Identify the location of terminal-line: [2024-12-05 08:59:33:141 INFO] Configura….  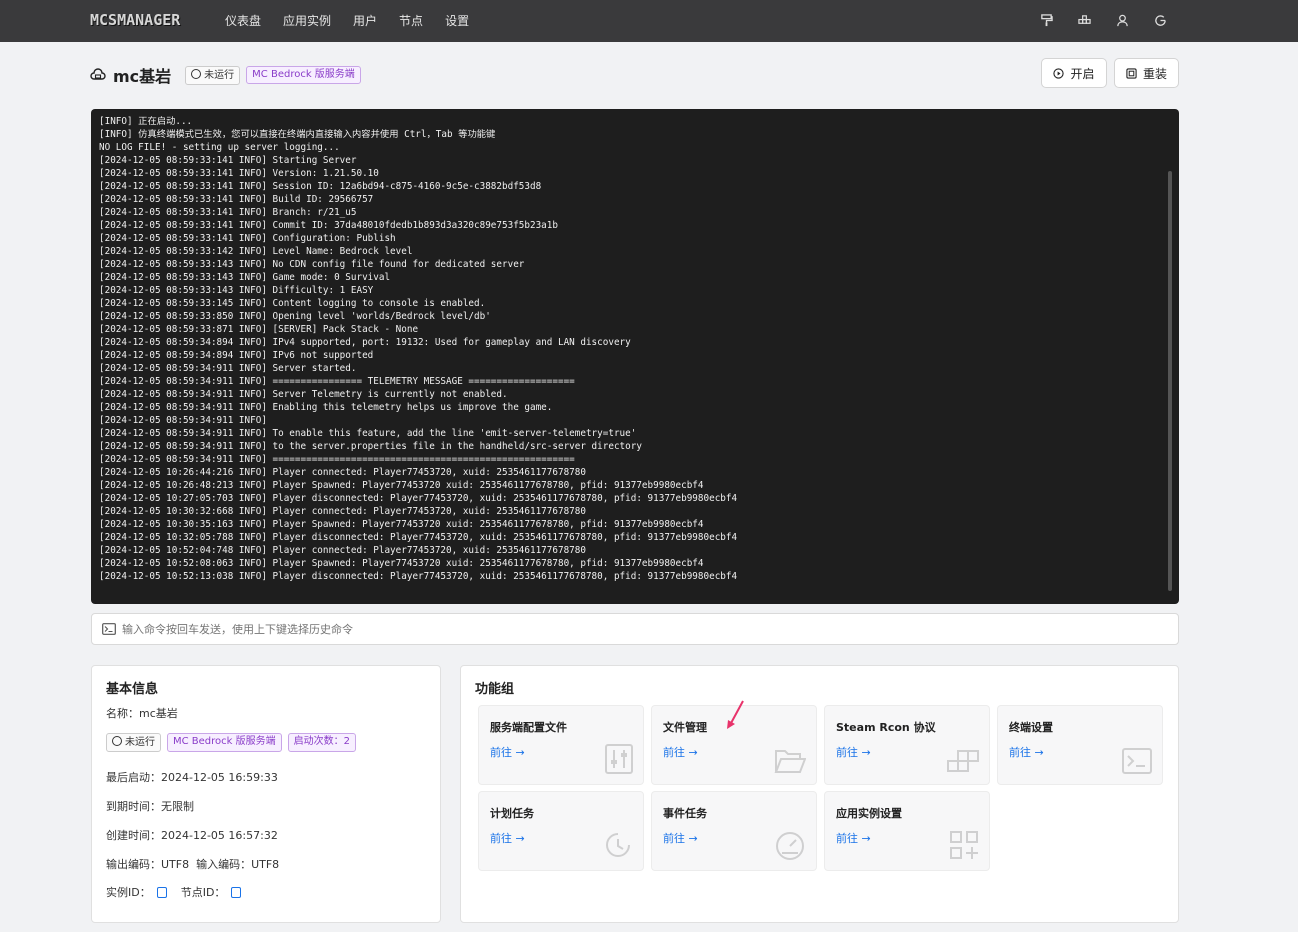
(247, 238).